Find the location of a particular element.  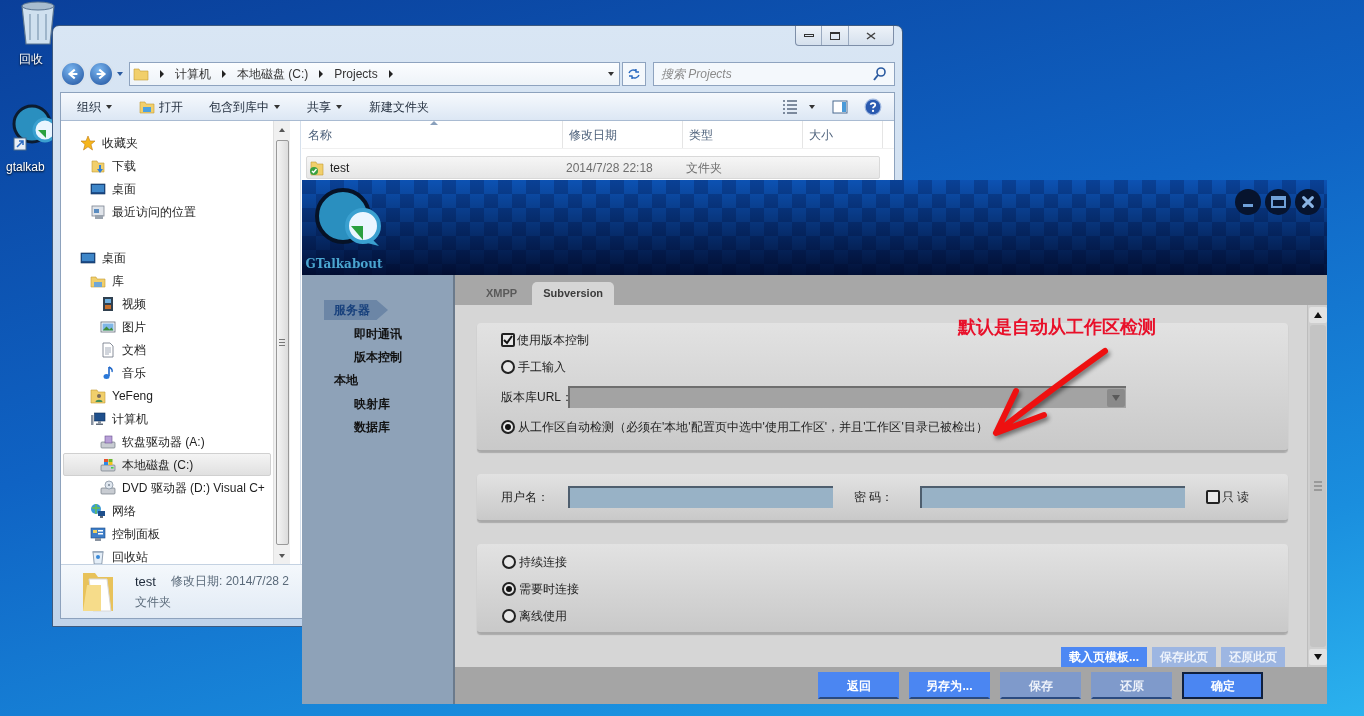

recycle-bin-icon is located at coordinates (98, 556).